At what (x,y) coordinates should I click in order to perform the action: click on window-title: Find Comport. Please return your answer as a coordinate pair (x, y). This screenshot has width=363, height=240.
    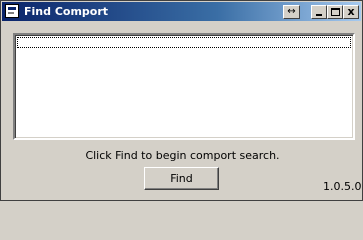
    Looking at the image, I should click on (66, 11).